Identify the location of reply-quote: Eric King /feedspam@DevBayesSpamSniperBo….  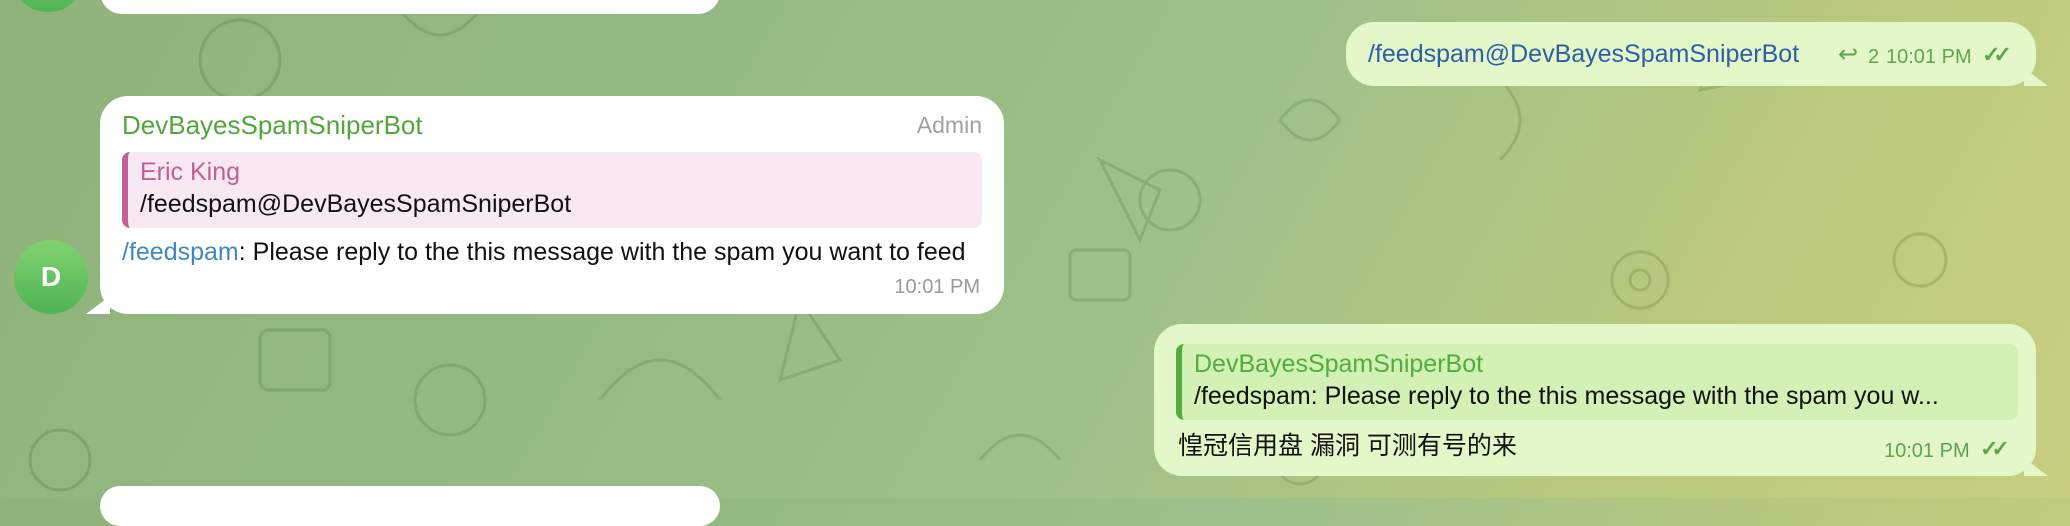
(552, 190).